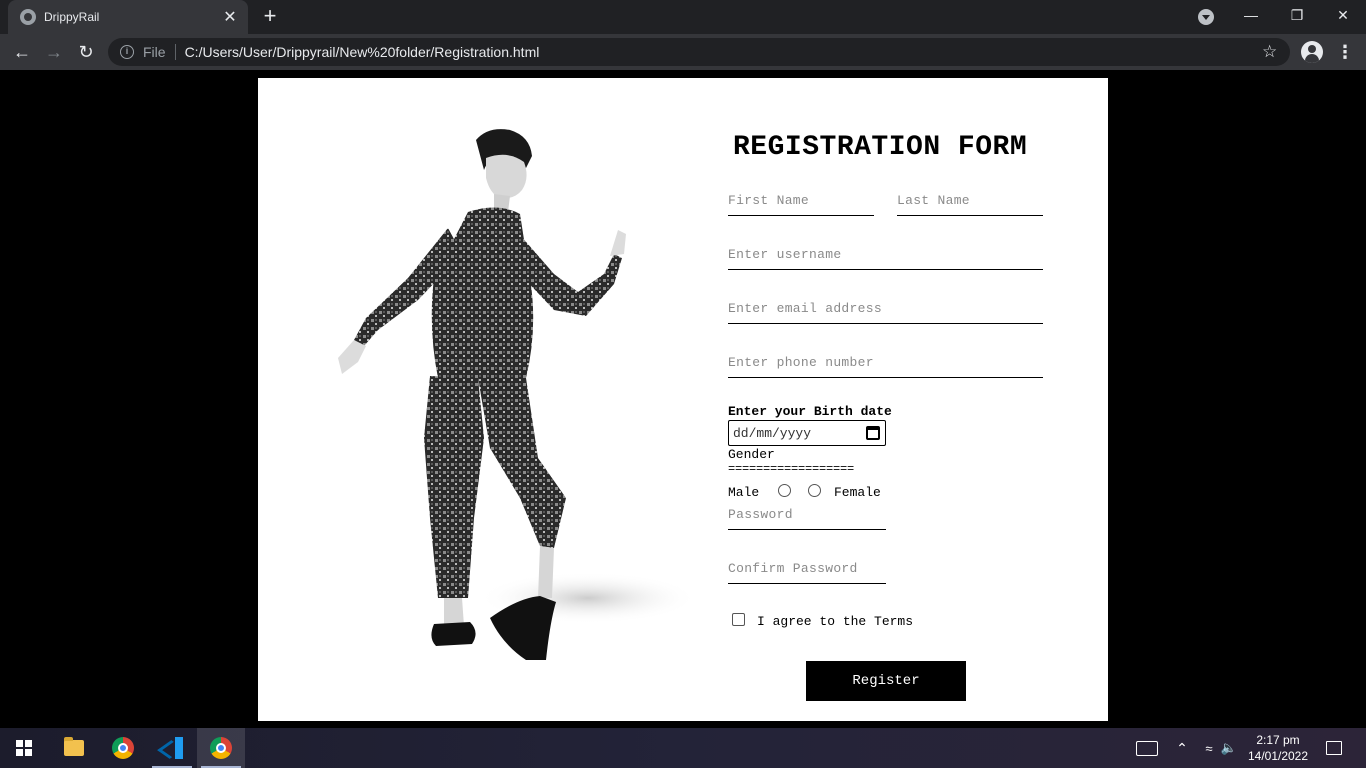 This screenshot has height=768, width=1366. I want to click on clock-date: 14/01/2022, so click(1278, 756).